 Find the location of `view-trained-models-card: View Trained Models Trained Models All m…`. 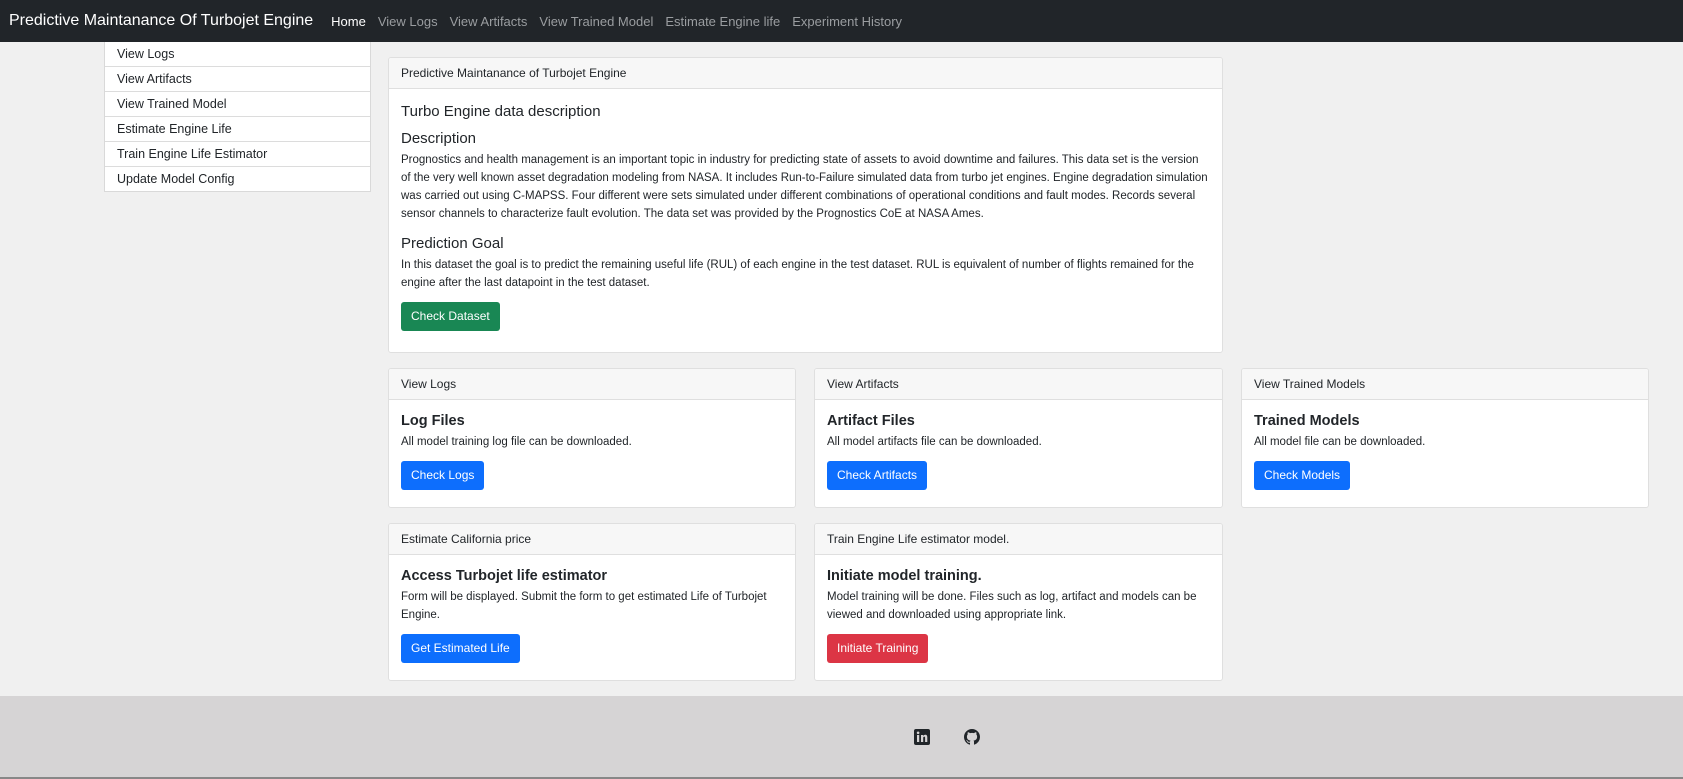

view-trained-models-card: View Trained Models Trained Models All m… is located at coordinates (1445, 438).